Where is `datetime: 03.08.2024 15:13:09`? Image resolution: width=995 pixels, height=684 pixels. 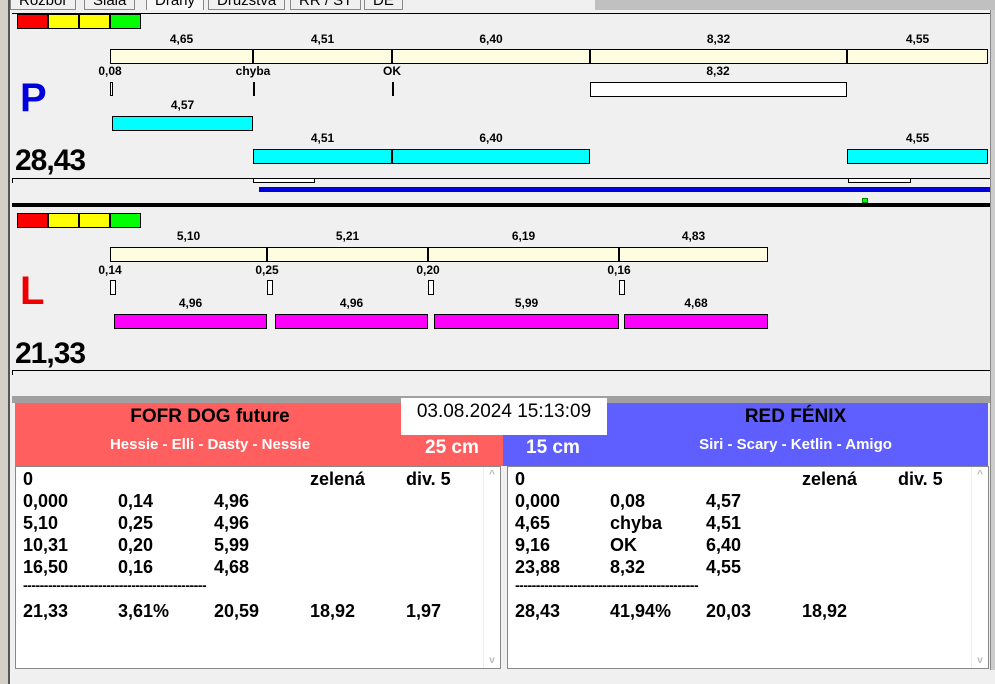
datetime: 03.08.2024 15:13:09 is located at coordinates (504, 416).